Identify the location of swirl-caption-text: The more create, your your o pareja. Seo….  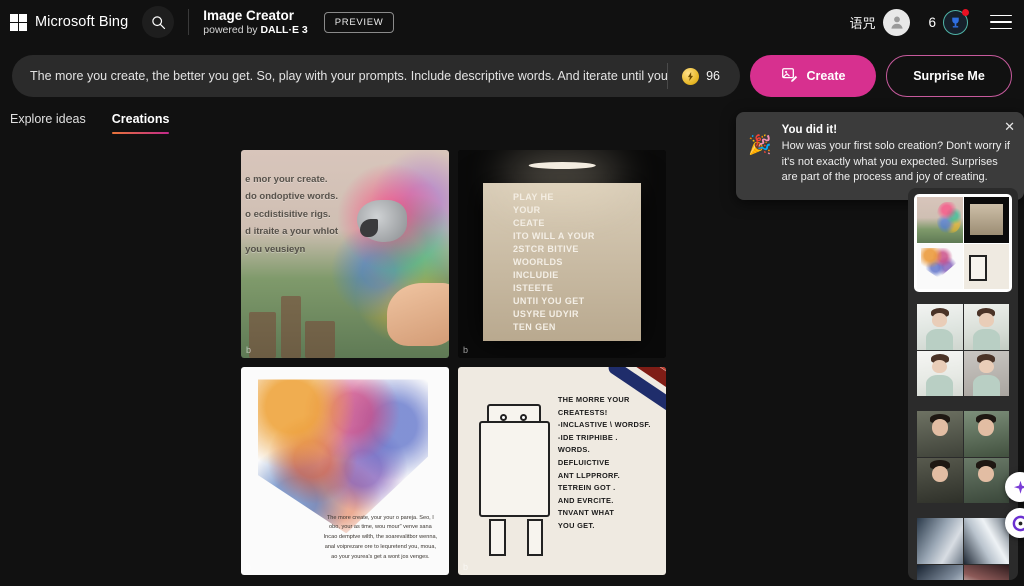
(380, 537).